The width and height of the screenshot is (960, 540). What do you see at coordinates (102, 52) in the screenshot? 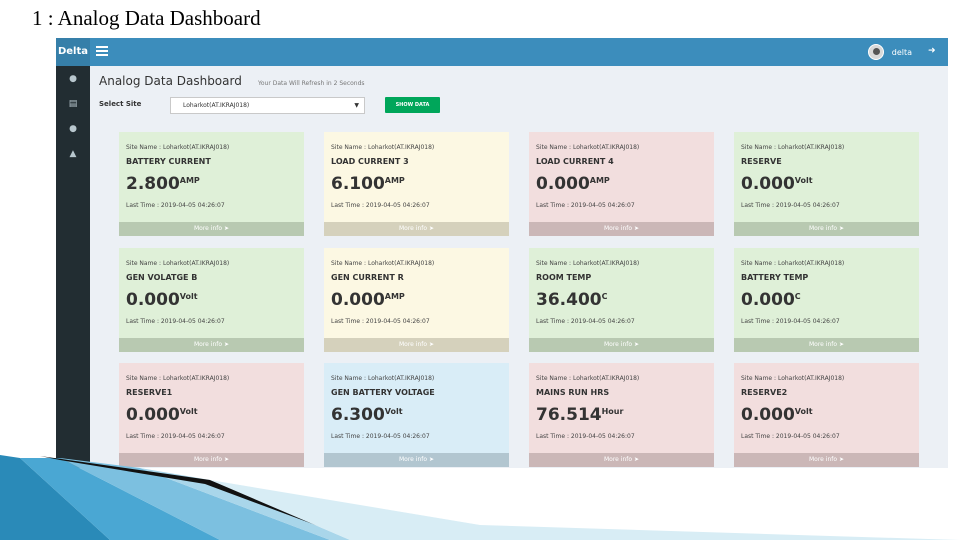
I see `hamburger-icon` at bounding box center [102, 52].